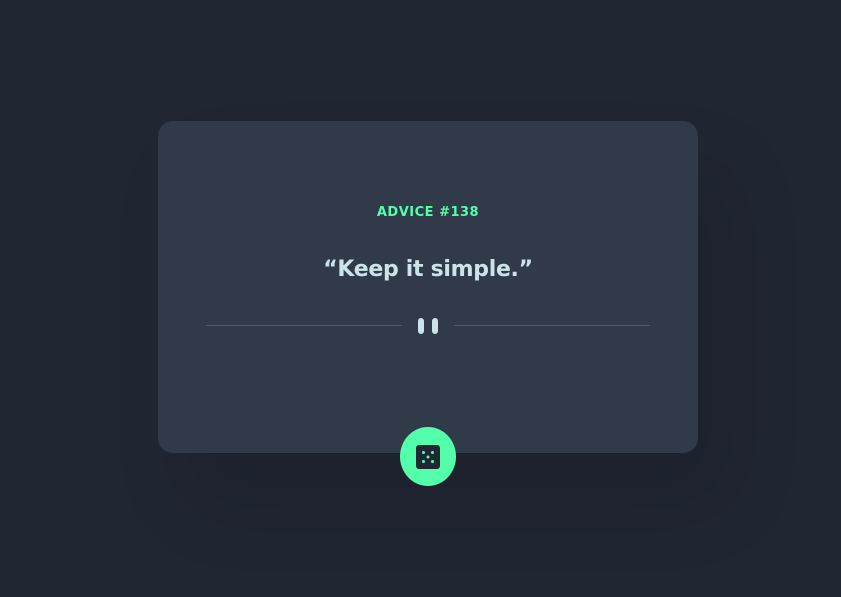 The height and width of the screenshot is (597, 841). I want to click on dice-icon, so click(428, 456).